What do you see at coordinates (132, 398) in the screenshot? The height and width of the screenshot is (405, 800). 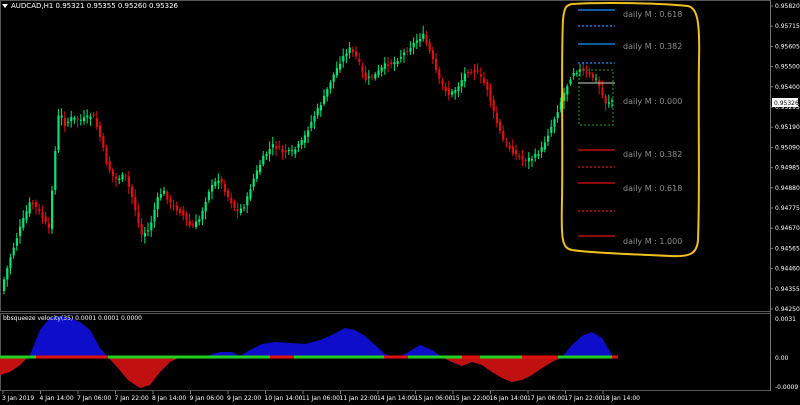 I see `time-label: 7 Jan 22:00` at bounding box center [132, 398].